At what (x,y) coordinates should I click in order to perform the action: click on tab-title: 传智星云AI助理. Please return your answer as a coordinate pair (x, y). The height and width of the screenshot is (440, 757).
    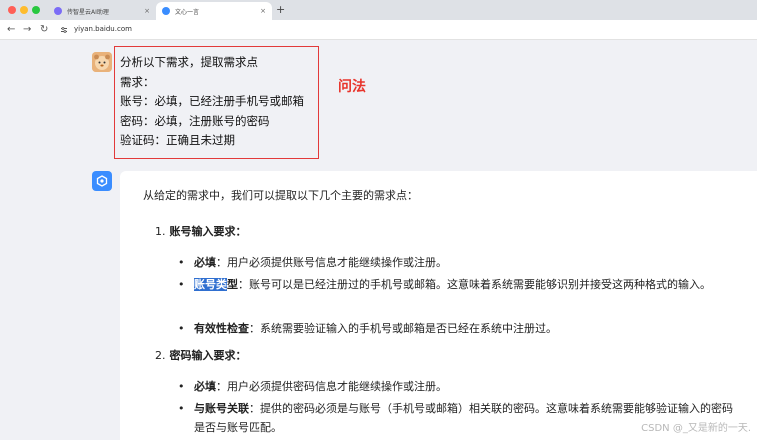
    Looking at the image, I should click on (88, 12).